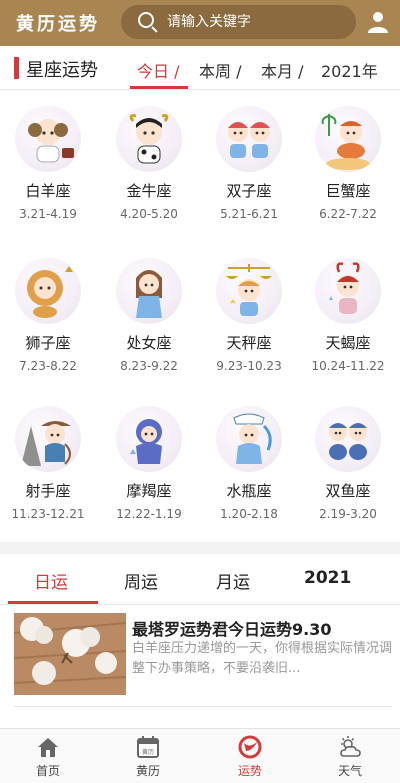  I want to click on app-logo: 黄历运势, so click(58, 24).